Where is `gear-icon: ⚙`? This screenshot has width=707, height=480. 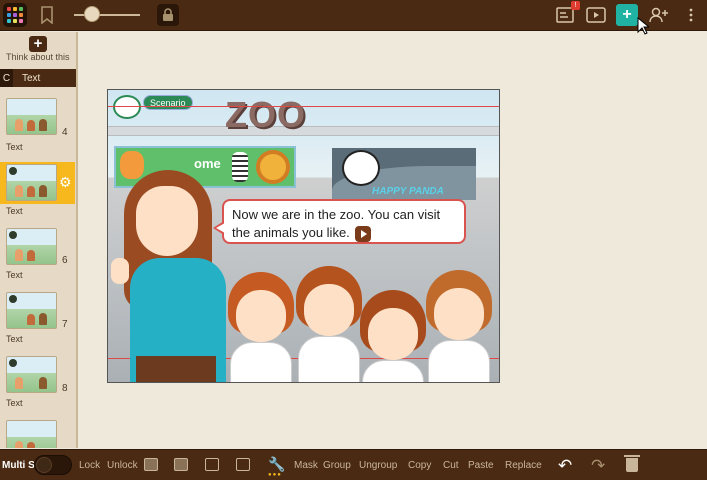 gear-icon: ⚙ is located at coordinates (65, 182).